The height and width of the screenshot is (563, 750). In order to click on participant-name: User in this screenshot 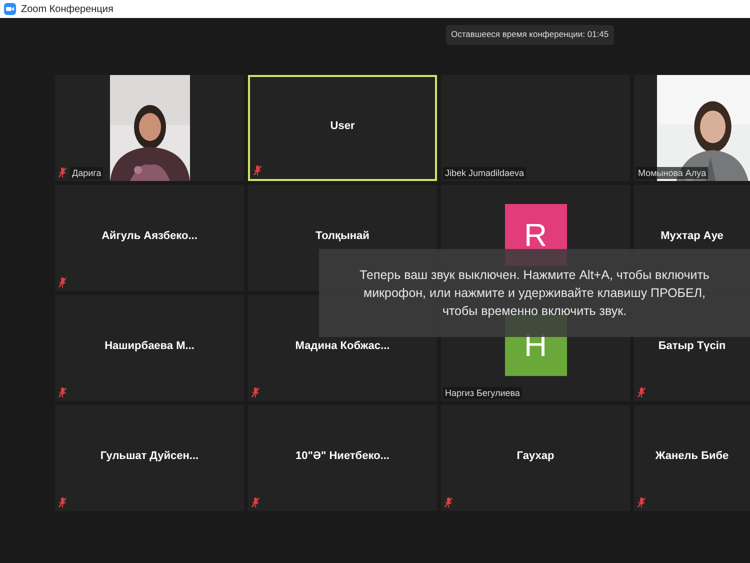, I will do `click(342, 126)`.